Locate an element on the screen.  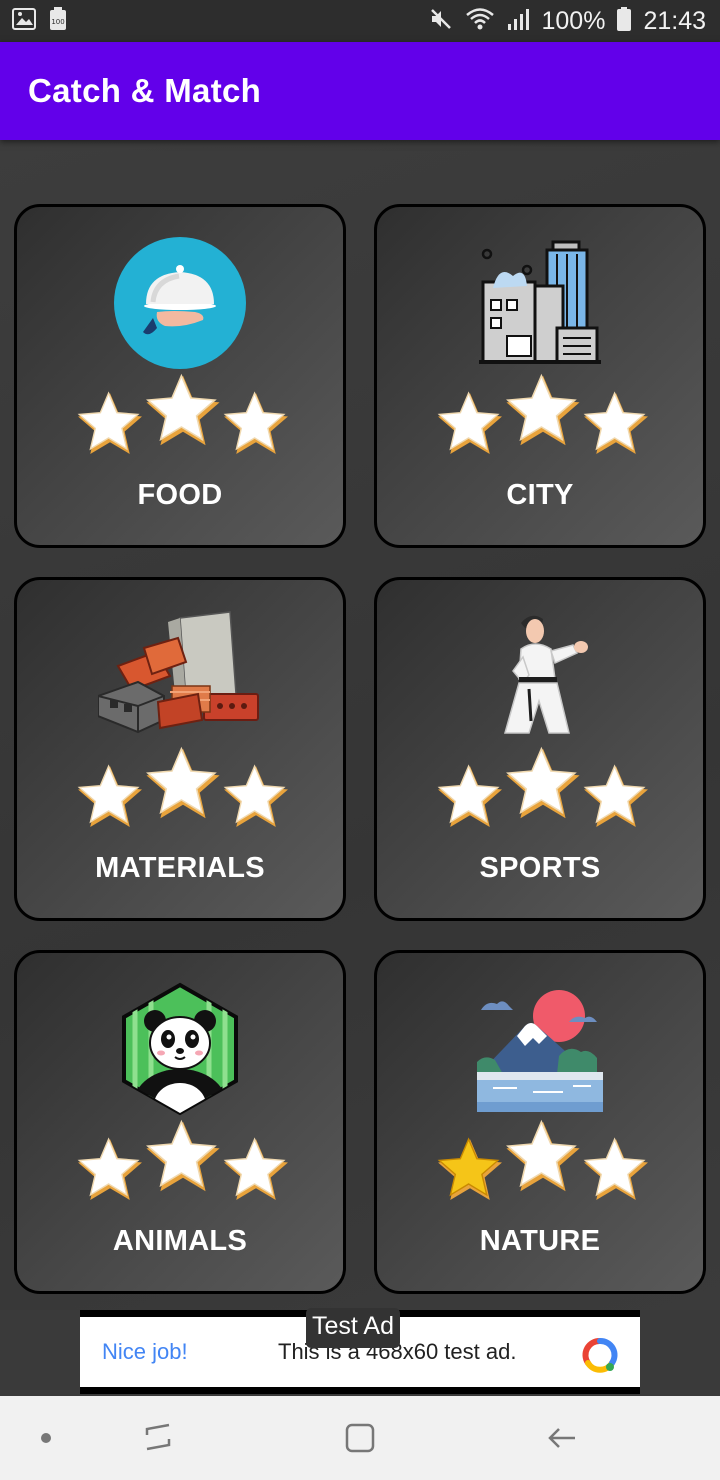
recent-apps-icon is located at coordinates (158, 1438).